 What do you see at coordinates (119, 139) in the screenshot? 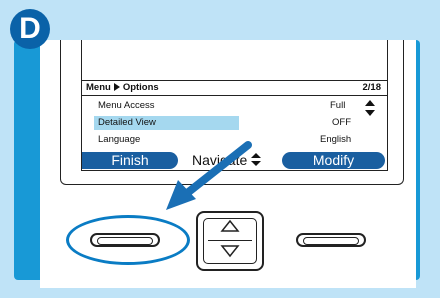
I see `menu-row-label: Language` at bounding box center [119, 139].